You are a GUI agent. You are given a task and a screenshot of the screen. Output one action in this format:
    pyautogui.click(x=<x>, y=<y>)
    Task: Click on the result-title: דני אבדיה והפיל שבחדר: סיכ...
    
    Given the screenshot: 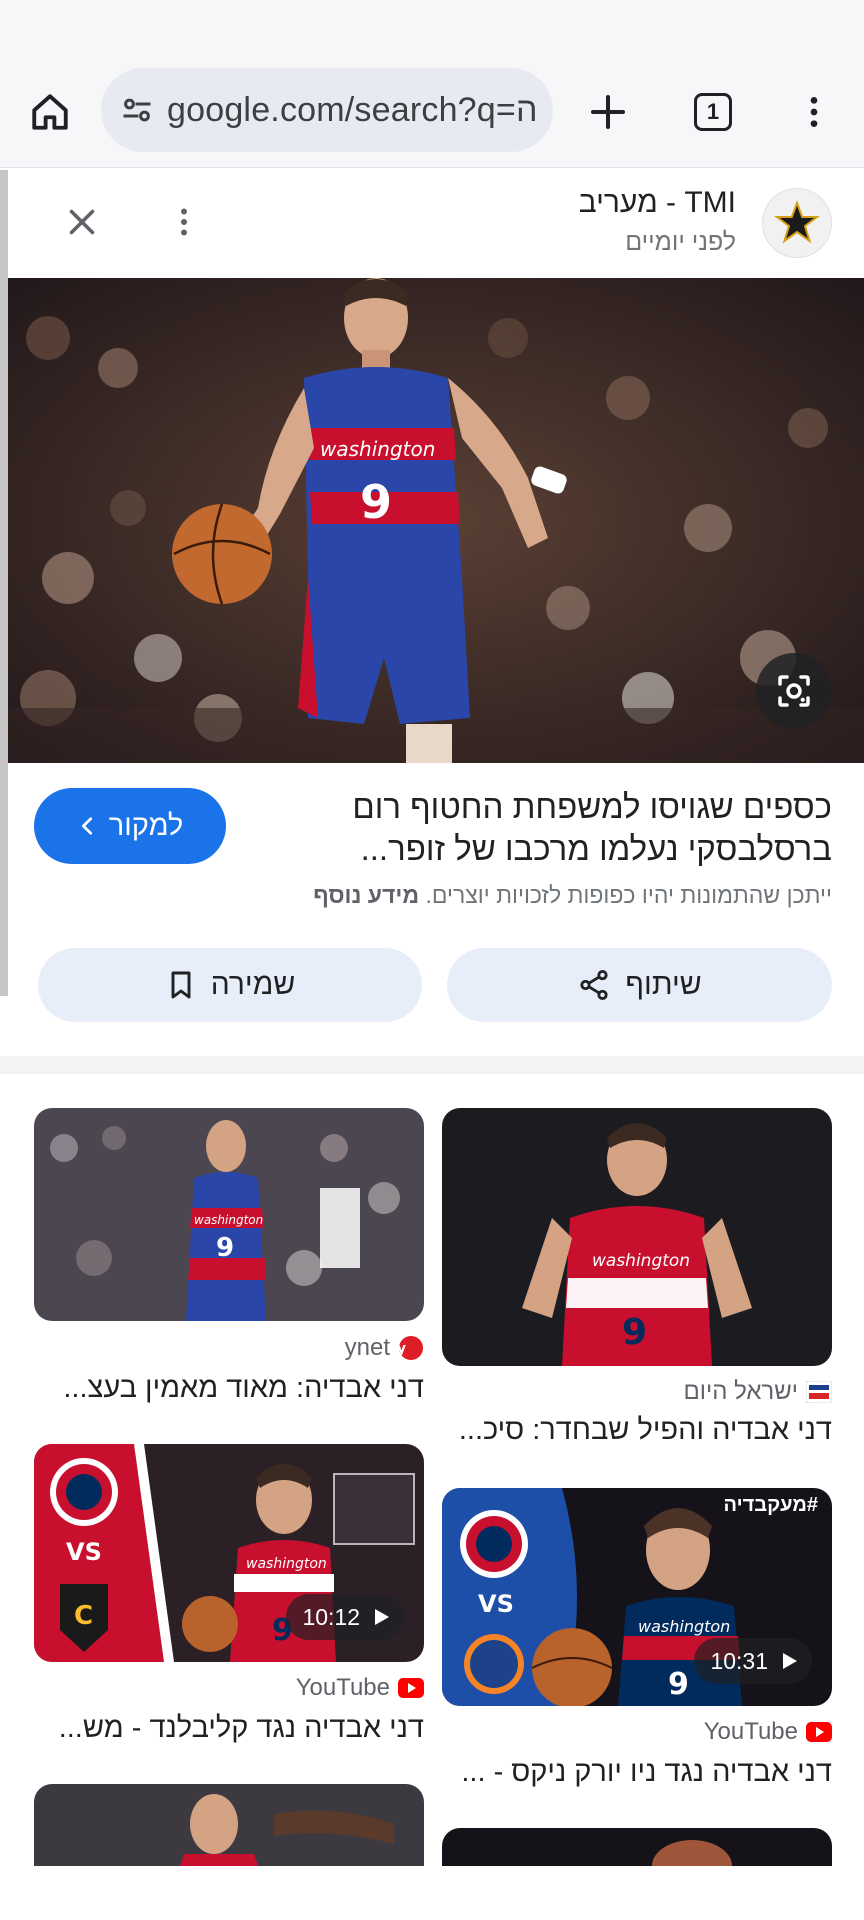 What is the action you would take?
    pyautogui.click(x=637, y=1430)
    